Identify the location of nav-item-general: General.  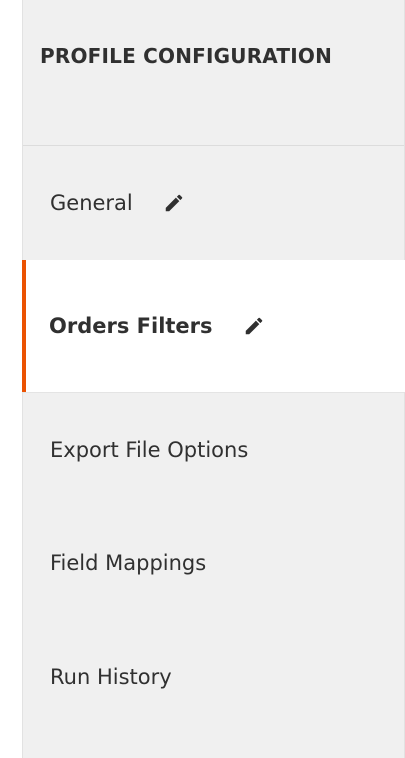
(213, 203).